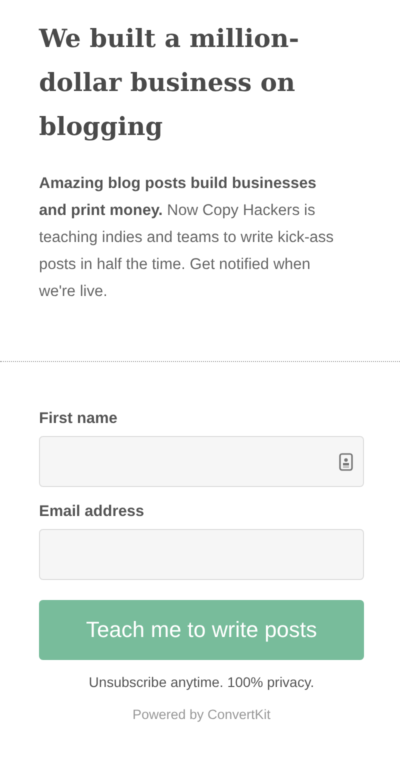  I want to click on field-label: Email address, so click(92, 512).